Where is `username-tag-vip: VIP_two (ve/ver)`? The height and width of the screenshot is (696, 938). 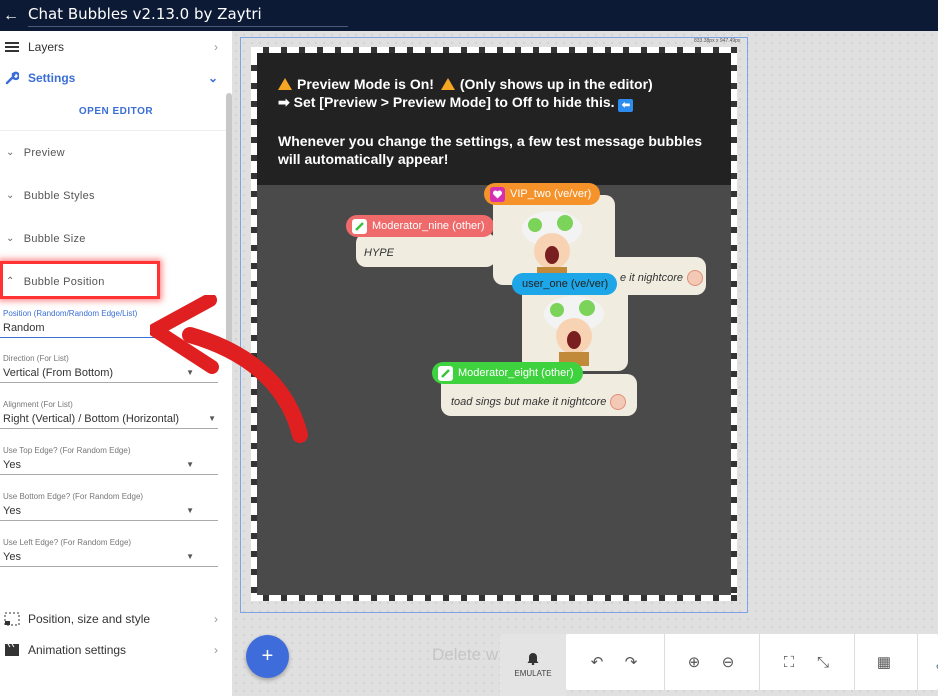
username-tag-vip: VIP_two (ve/ver) is located at coordinates (542, 194).